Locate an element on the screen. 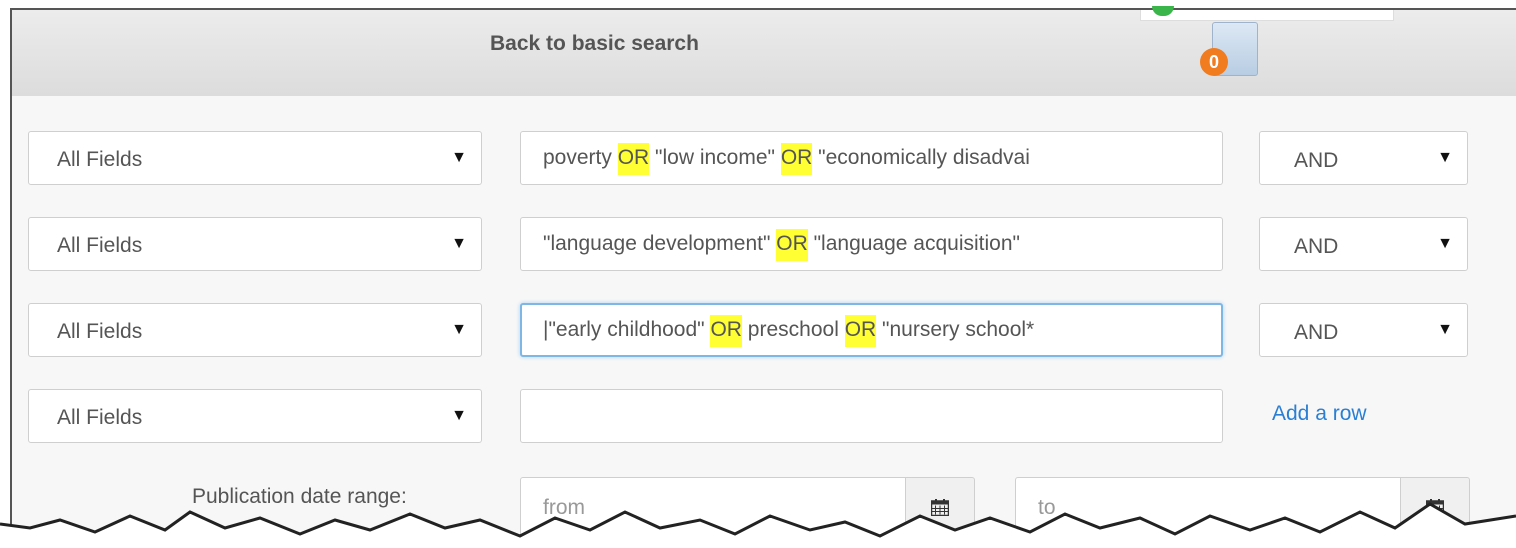 This screenshot has width=1516, height=548. date-to-calendar-button is located at coordinates (1435, 507).